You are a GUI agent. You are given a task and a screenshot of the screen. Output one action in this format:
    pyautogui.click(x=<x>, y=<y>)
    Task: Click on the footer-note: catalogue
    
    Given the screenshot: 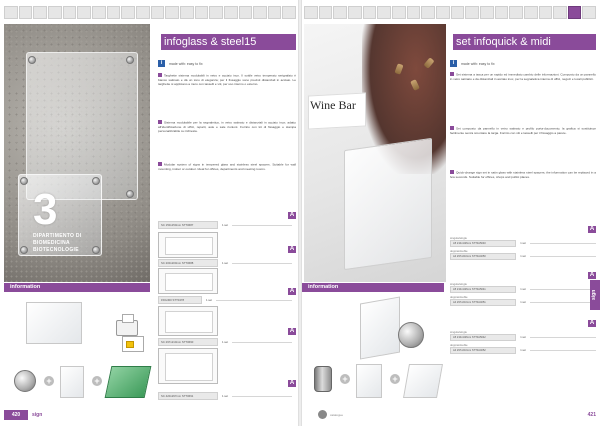 What is the action you would take?
    pyautogui.click(x=337, y=415)
    